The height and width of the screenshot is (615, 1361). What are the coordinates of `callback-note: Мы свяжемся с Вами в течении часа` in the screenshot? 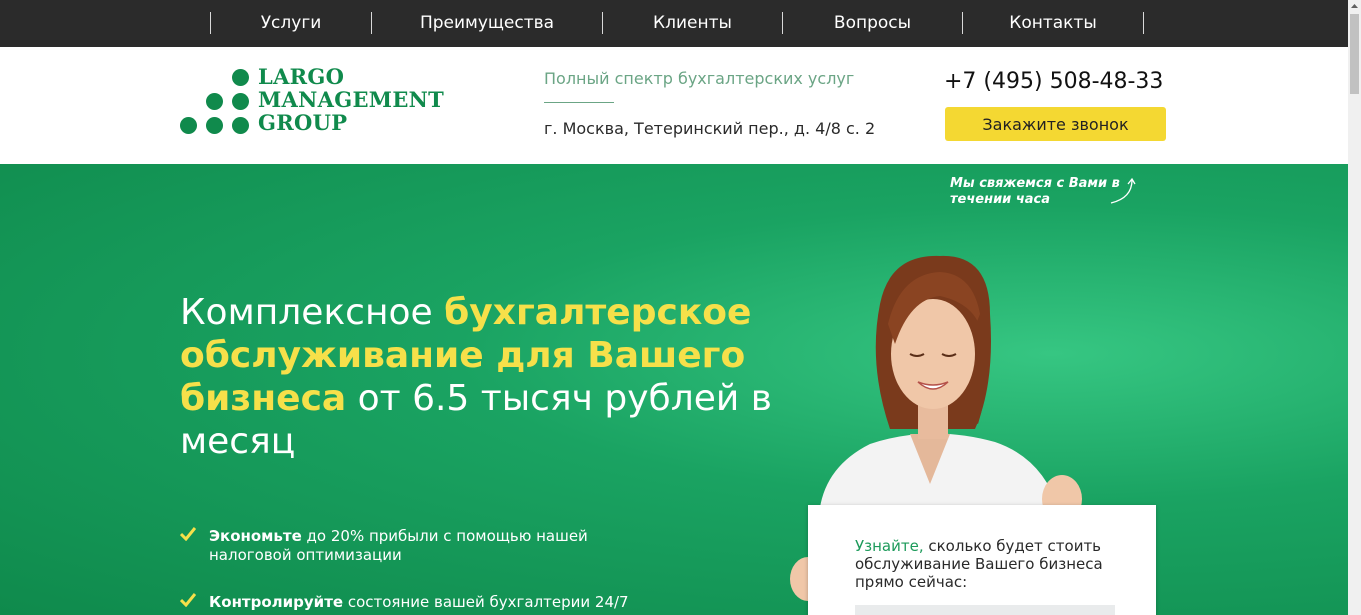 It's located at (1035, 191).